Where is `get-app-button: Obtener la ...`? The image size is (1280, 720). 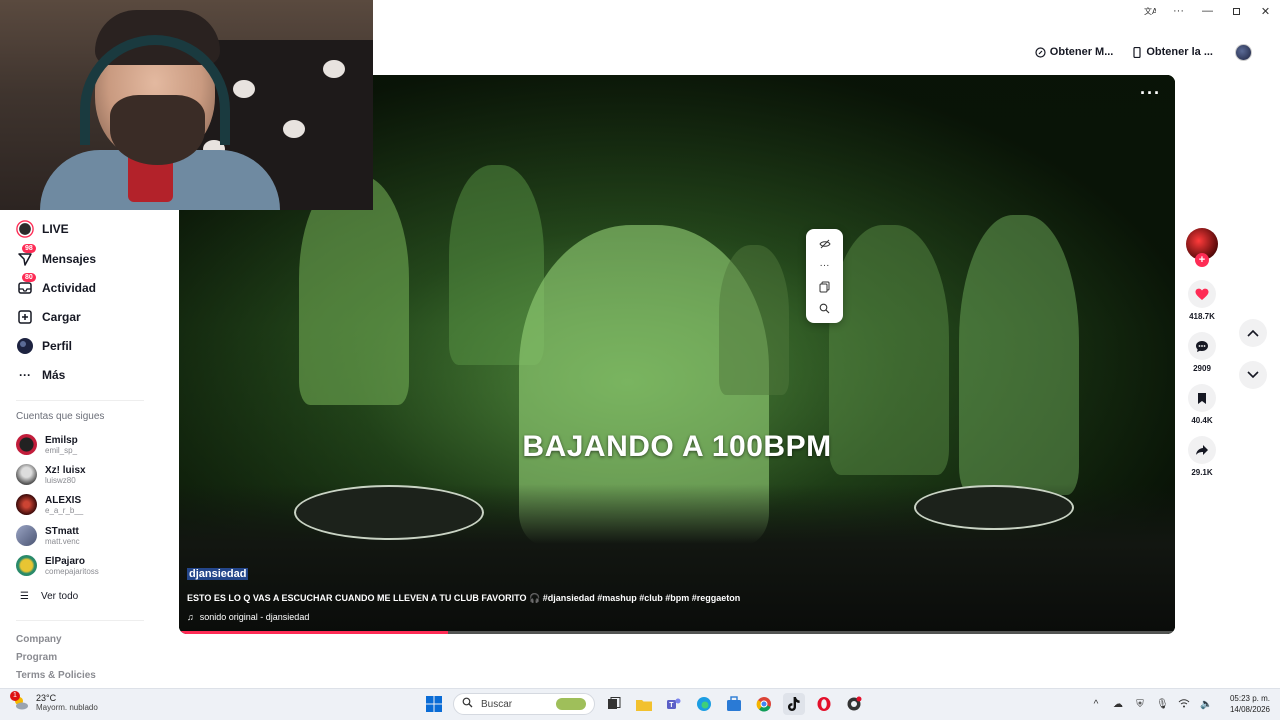 get-app-button: Obtener la ... is located at coordinates (1172, 52).